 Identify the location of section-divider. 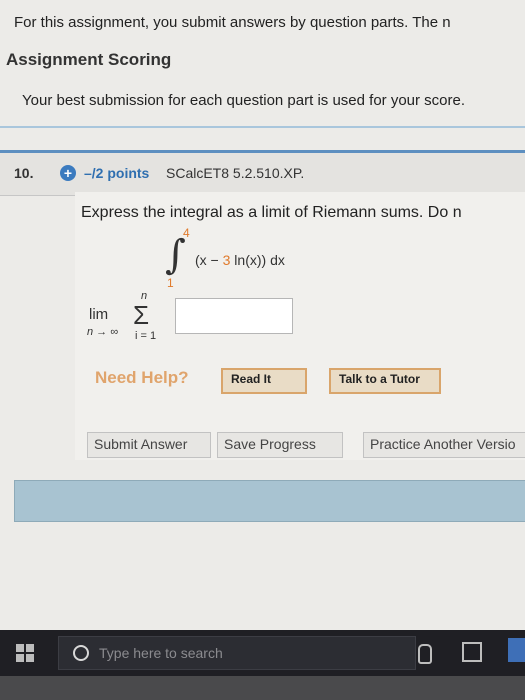
(262, 127).